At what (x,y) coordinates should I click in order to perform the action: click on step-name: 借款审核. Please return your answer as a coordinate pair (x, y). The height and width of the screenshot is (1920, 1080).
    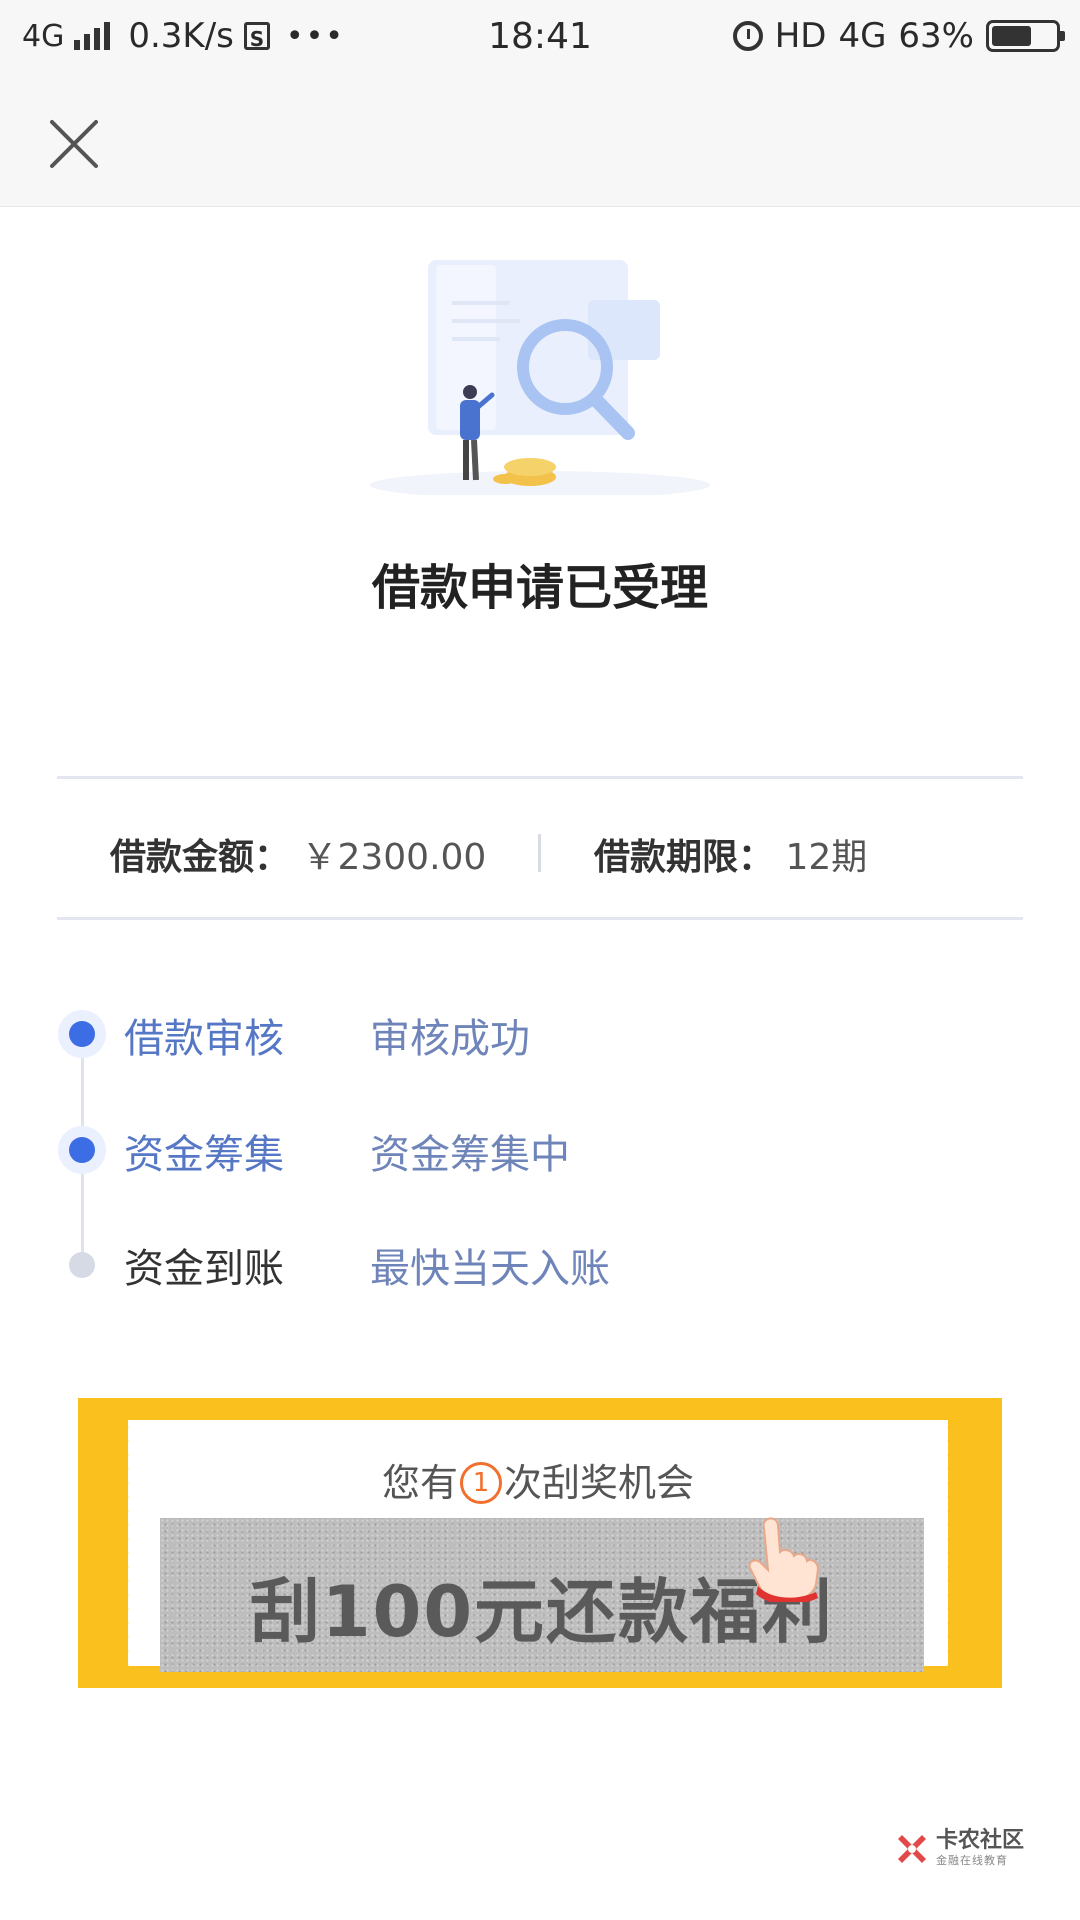
    Looking at the image, I should click on (204, 1039).